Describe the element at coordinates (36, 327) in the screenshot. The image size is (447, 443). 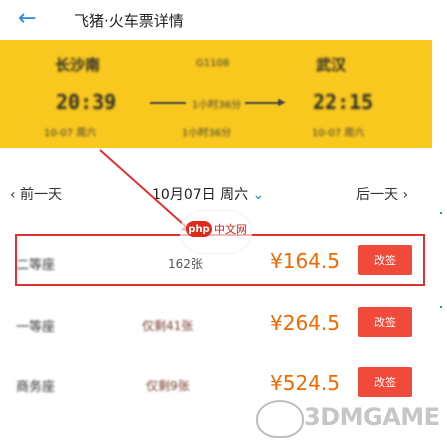
I see `seat-type: 一等座` at that location.